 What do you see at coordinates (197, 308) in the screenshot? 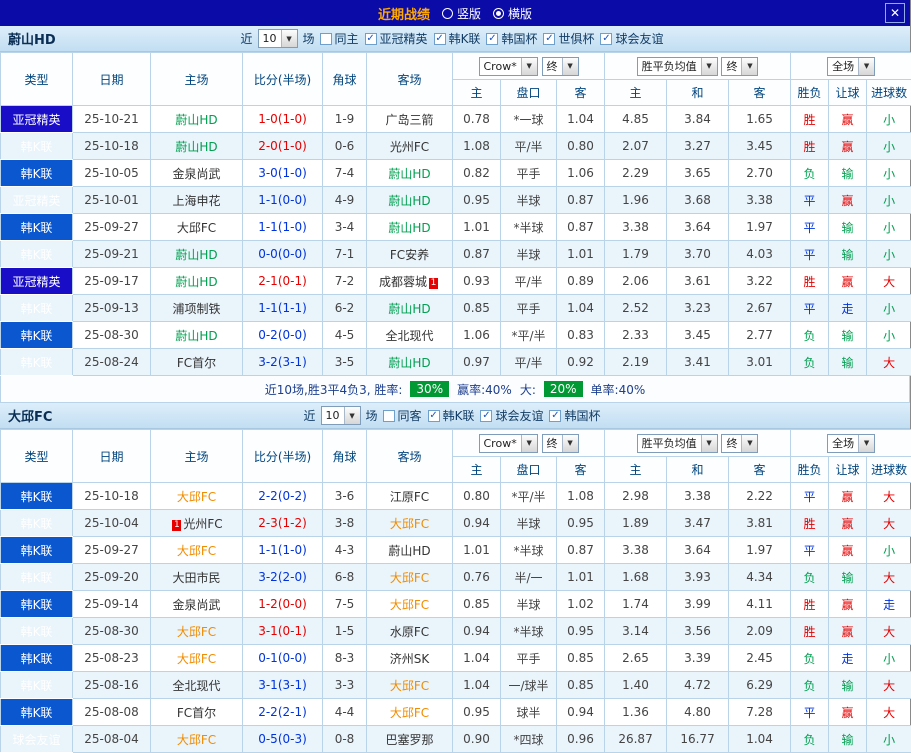
I see `home-team: 浦项制铁` at bounding box center [197, 308].